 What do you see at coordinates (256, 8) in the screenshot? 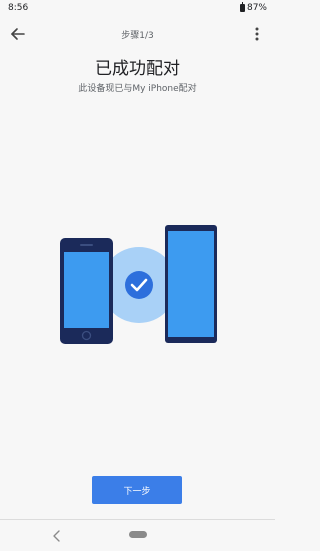
I see `battery-level: 87%` at bounding box center [256, 8].